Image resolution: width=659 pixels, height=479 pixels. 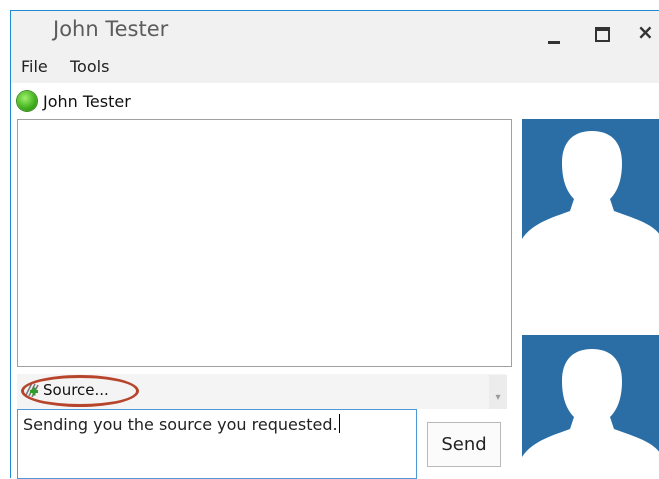 I want to click on contact-name: John Tester, so click(x=87, y=101).